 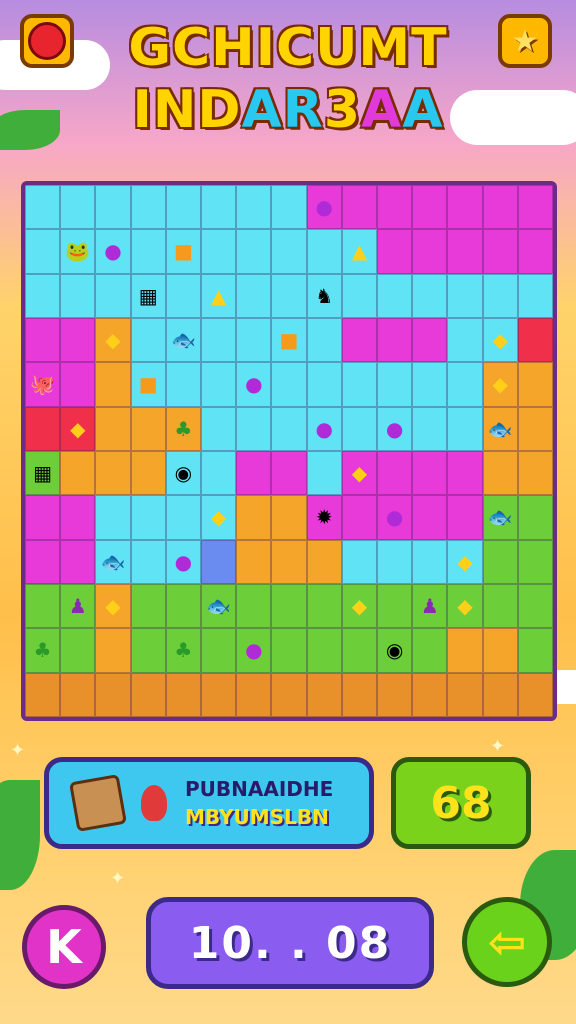 What do you see at coordinates (78, 606) in the screenshot?
I see `board-tile: ♟` at bounding box center [78, 606].